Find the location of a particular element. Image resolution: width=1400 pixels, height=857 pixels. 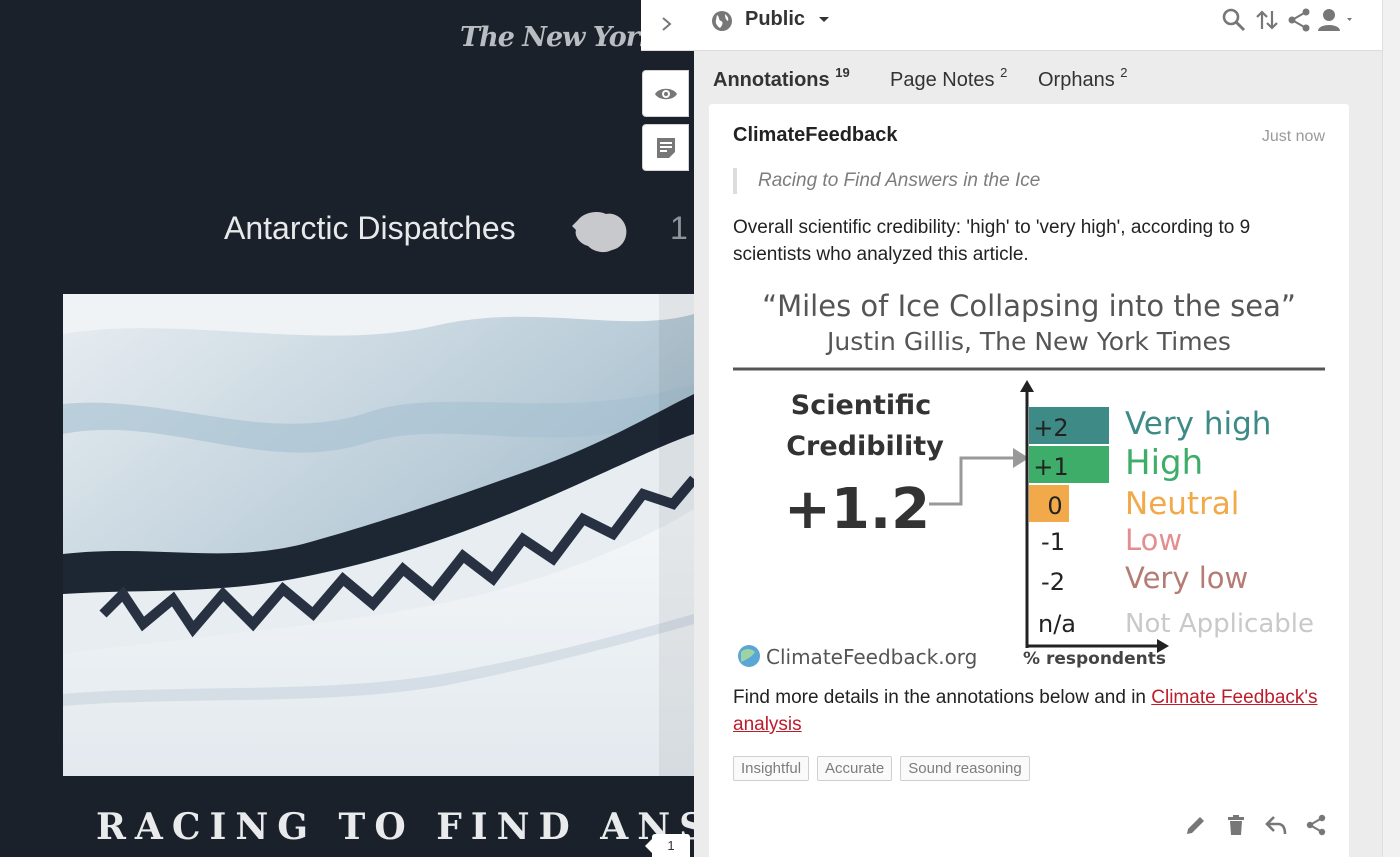

tag-list: Insightful Accurate Sound reasoning is located at coordinates (881, 768).